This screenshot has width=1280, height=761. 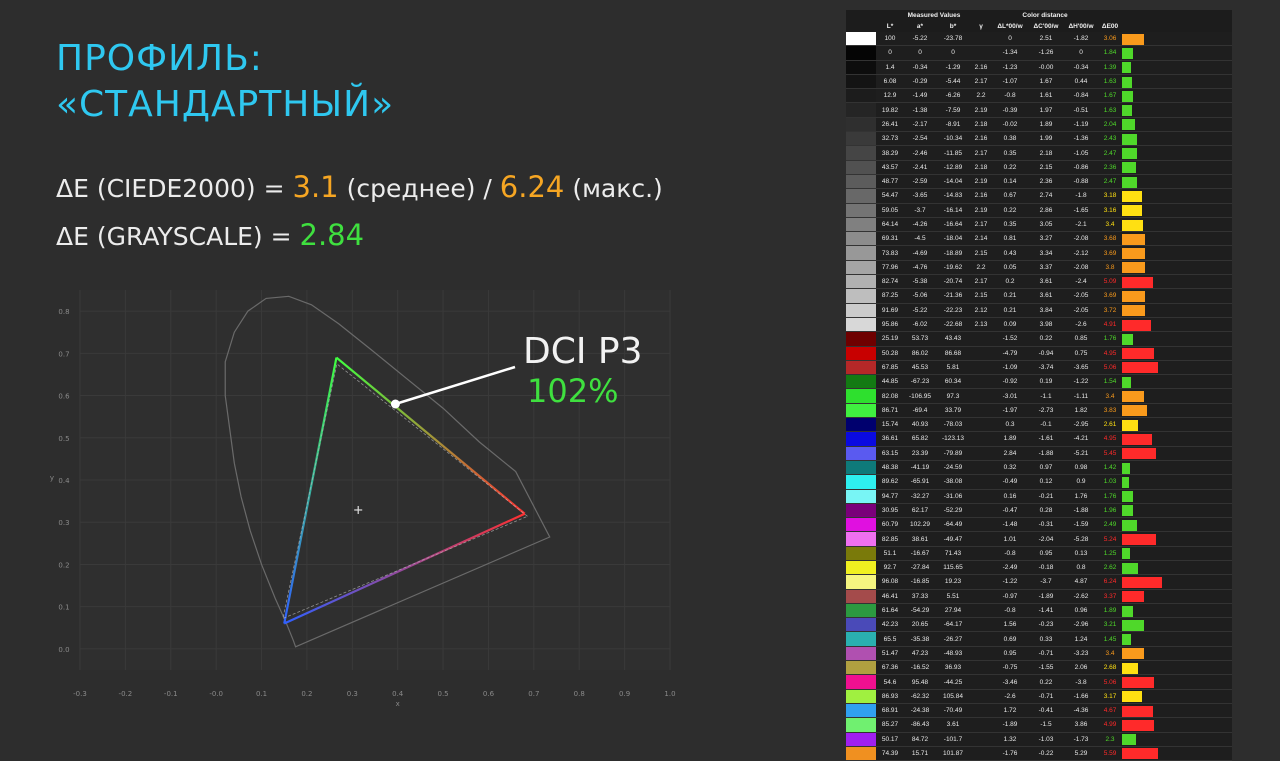 I want to click on cell-b: 86.68, so click(x=953, y=353).